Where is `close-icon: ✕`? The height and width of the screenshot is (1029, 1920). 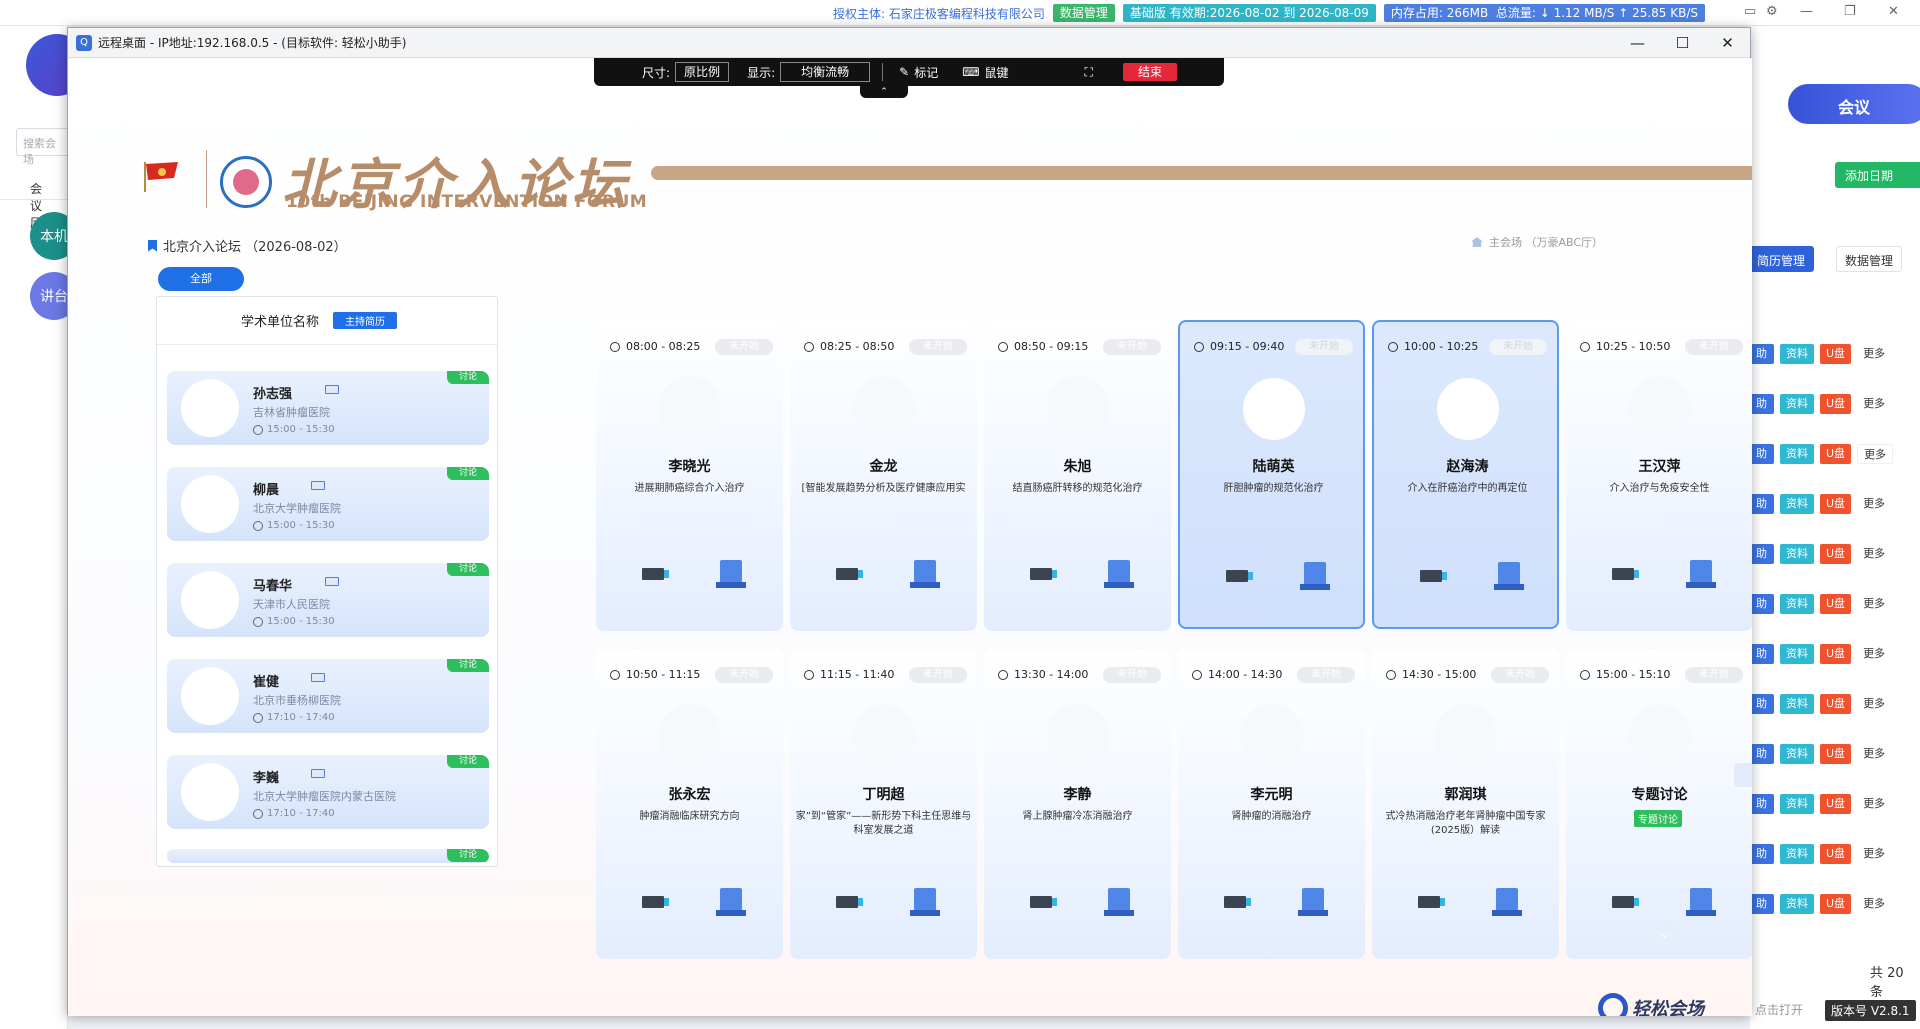
close-icon: ✕ is located at coordinates (1893, 11).